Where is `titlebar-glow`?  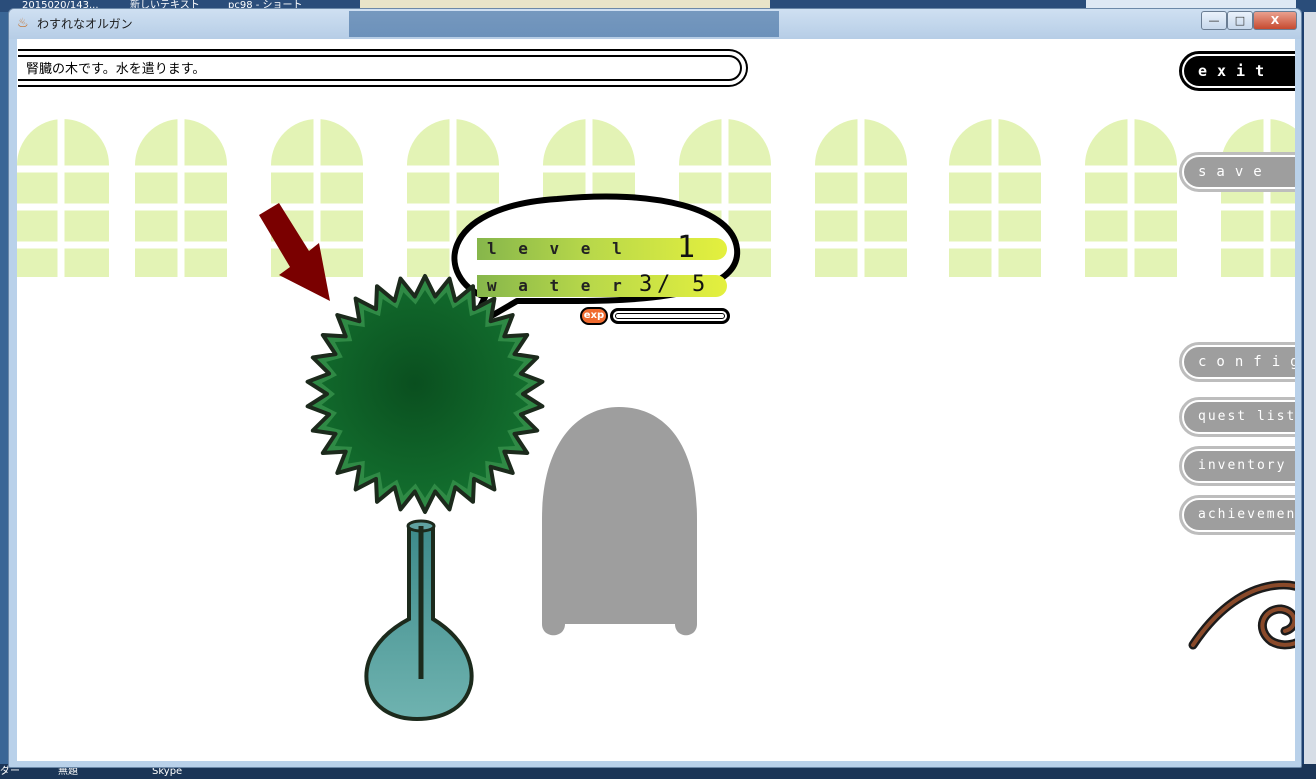 titlebar-glow is located at coordinates (564, 24).